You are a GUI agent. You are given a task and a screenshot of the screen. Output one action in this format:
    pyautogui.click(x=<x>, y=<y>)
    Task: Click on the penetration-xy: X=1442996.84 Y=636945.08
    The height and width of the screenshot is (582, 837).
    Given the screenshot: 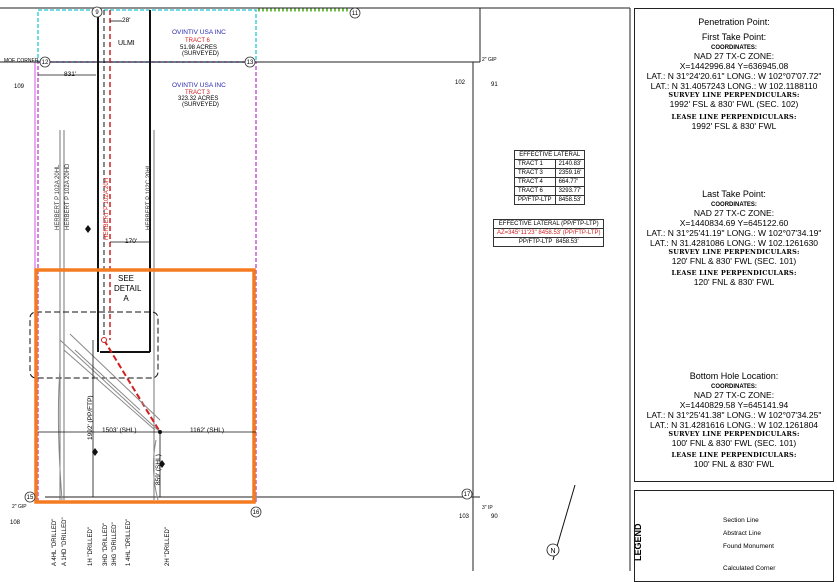 What is the action you would take?
    pyautogui.click(x=734, y=66)
    